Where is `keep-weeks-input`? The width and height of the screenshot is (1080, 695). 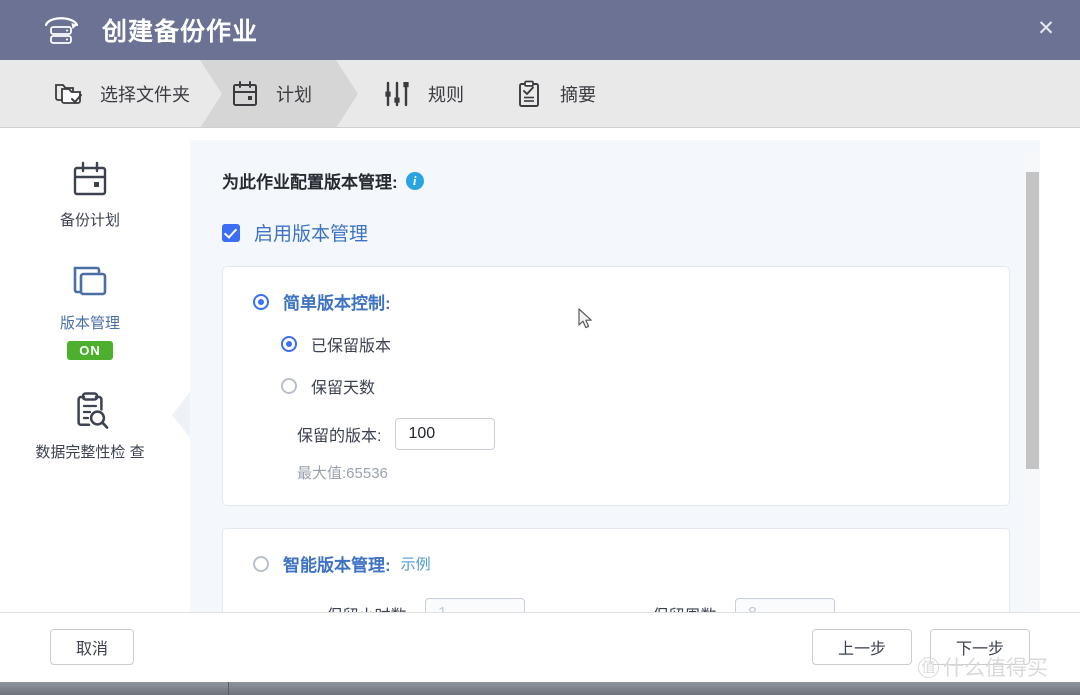
keep-weeks-input is located at coordinates (785, 605).